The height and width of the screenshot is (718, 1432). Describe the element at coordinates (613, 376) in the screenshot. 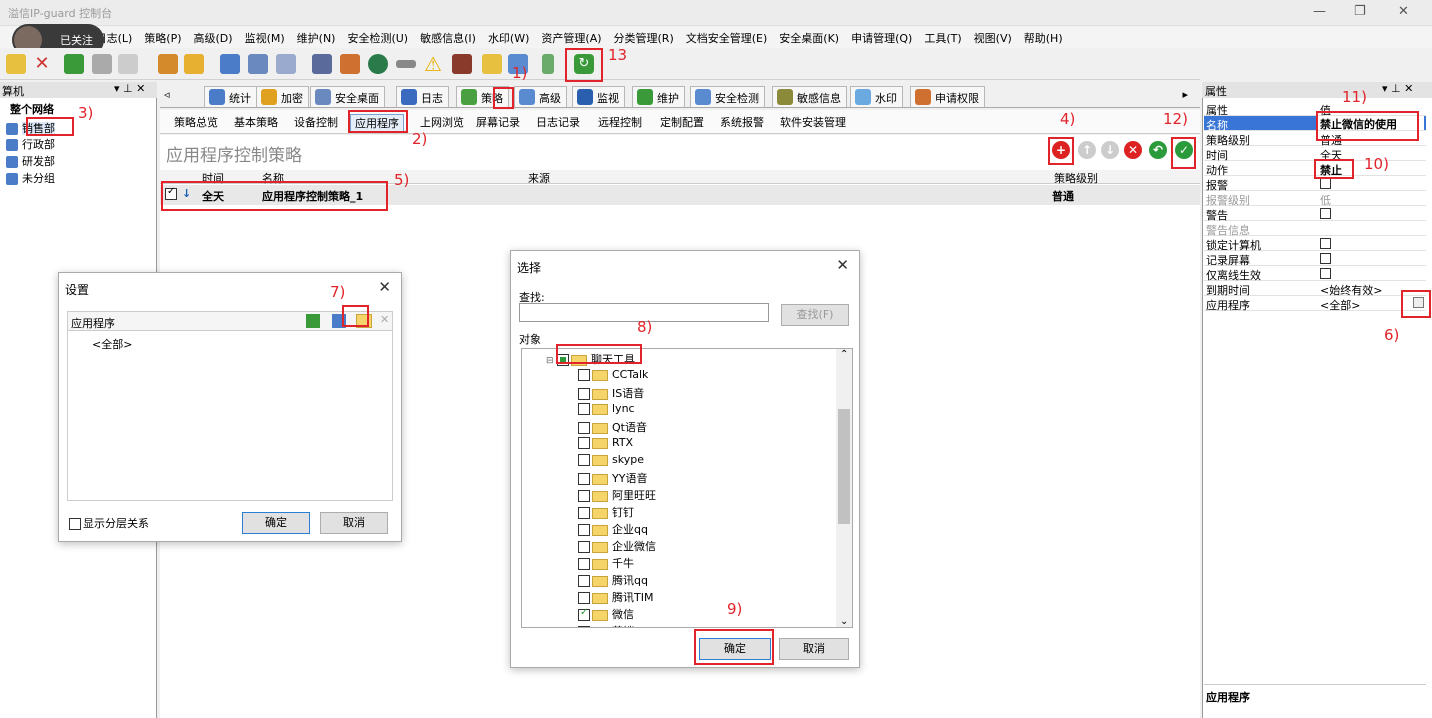

I see `list-item: CCTalk` at that location.